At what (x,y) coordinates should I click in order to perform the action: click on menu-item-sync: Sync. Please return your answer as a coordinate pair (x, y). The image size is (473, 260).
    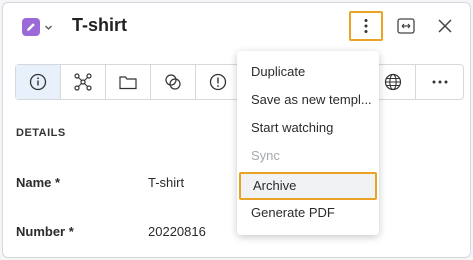
    Looking at the image, I should click on (265, 155).